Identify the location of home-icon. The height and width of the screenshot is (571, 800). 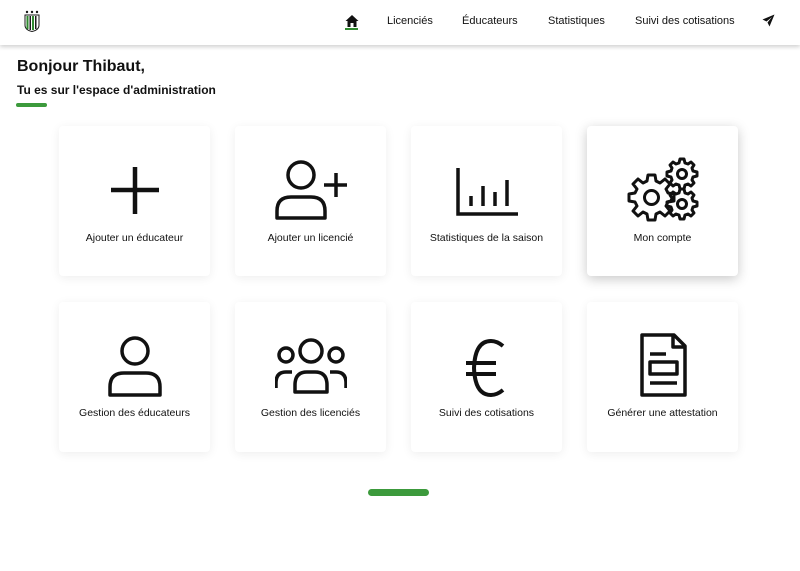
(352, 21).